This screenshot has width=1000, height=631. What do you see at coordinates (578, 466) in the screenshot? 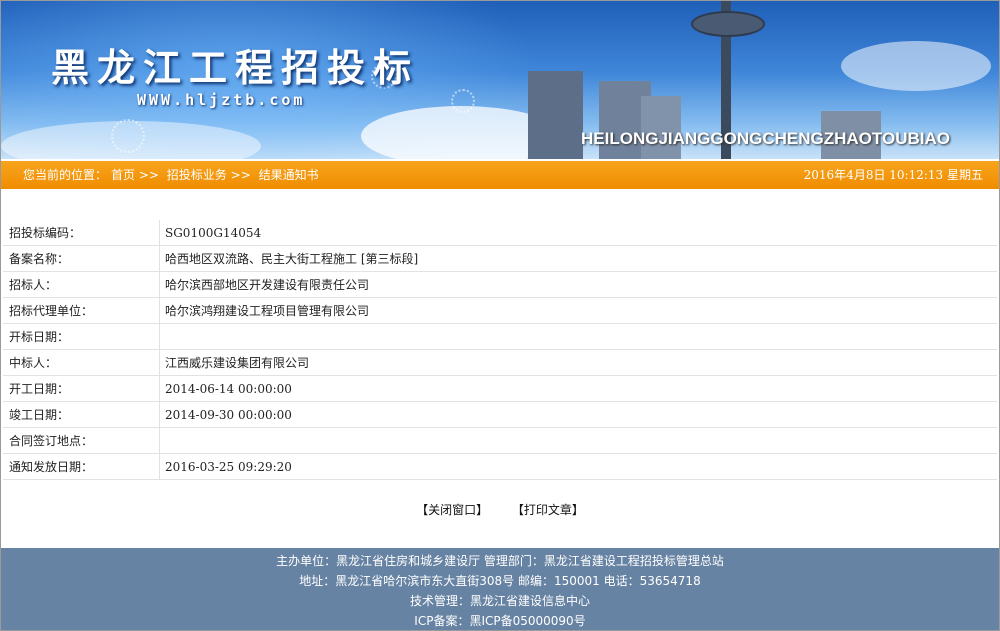
I see `row-value: 2016-03-25 09:29:20` at bounding box center [578, 466].